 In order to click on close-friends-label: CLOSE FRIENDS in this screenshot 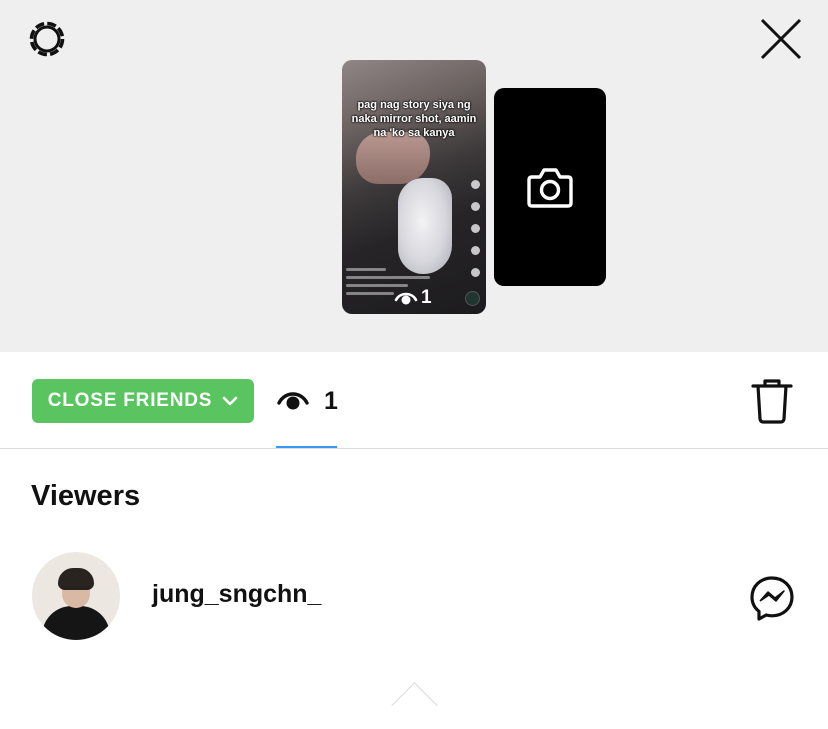, I will do `click(130, 400)`.